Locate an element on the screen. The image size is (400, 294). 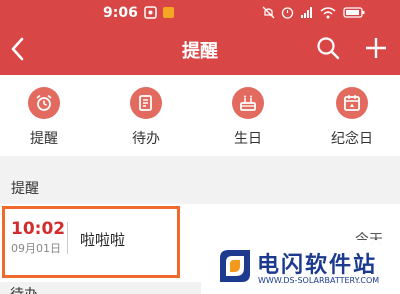
app-notification-icon is located at coordinates (168, 12).